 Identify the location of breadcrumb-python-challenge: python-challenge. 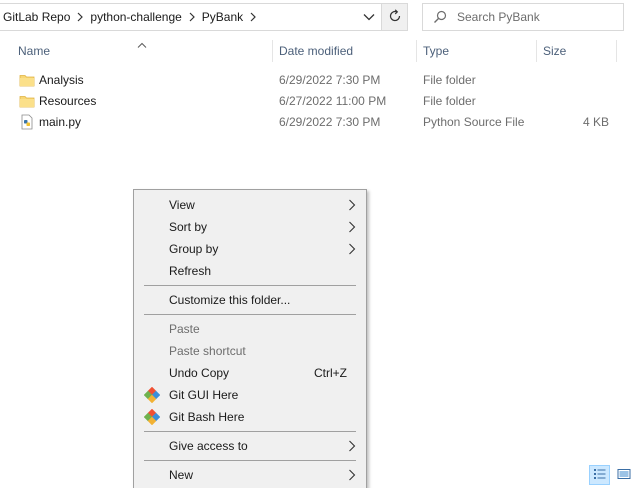
(135, 17).